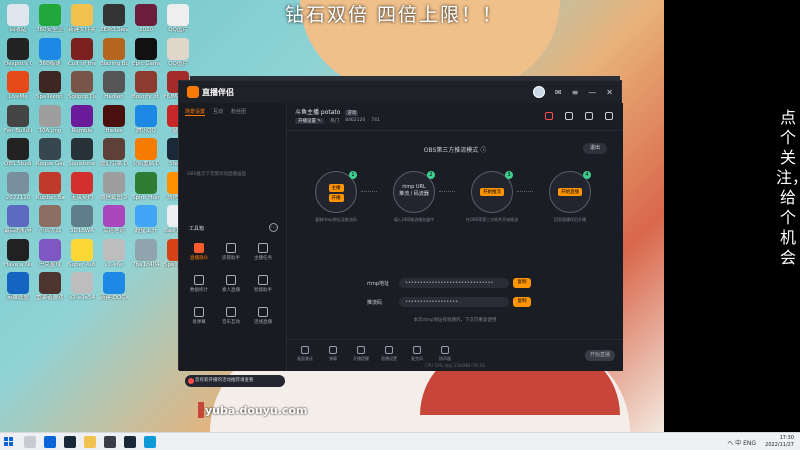 The height and width of the screenshot is (450, 800). What do you see at coordinates (90, 442) in the screenshot?
I see `explorer-icon` at bounding box center [90, 442].